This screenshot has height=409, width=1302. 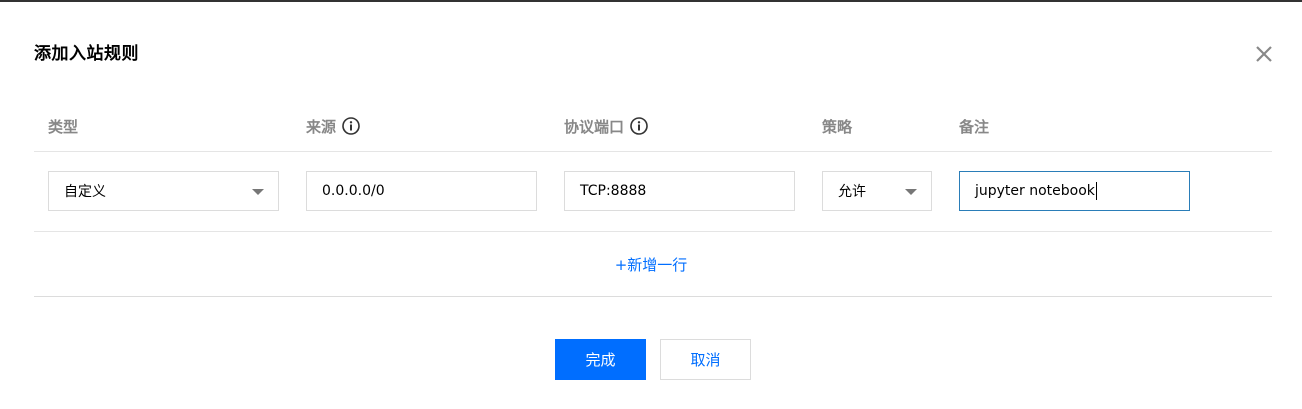 What do you see at coordinates (353, 191) in the screenshot?
I see `source-input-value: 0.0.0.0/0` at bounding box center [353, 191].